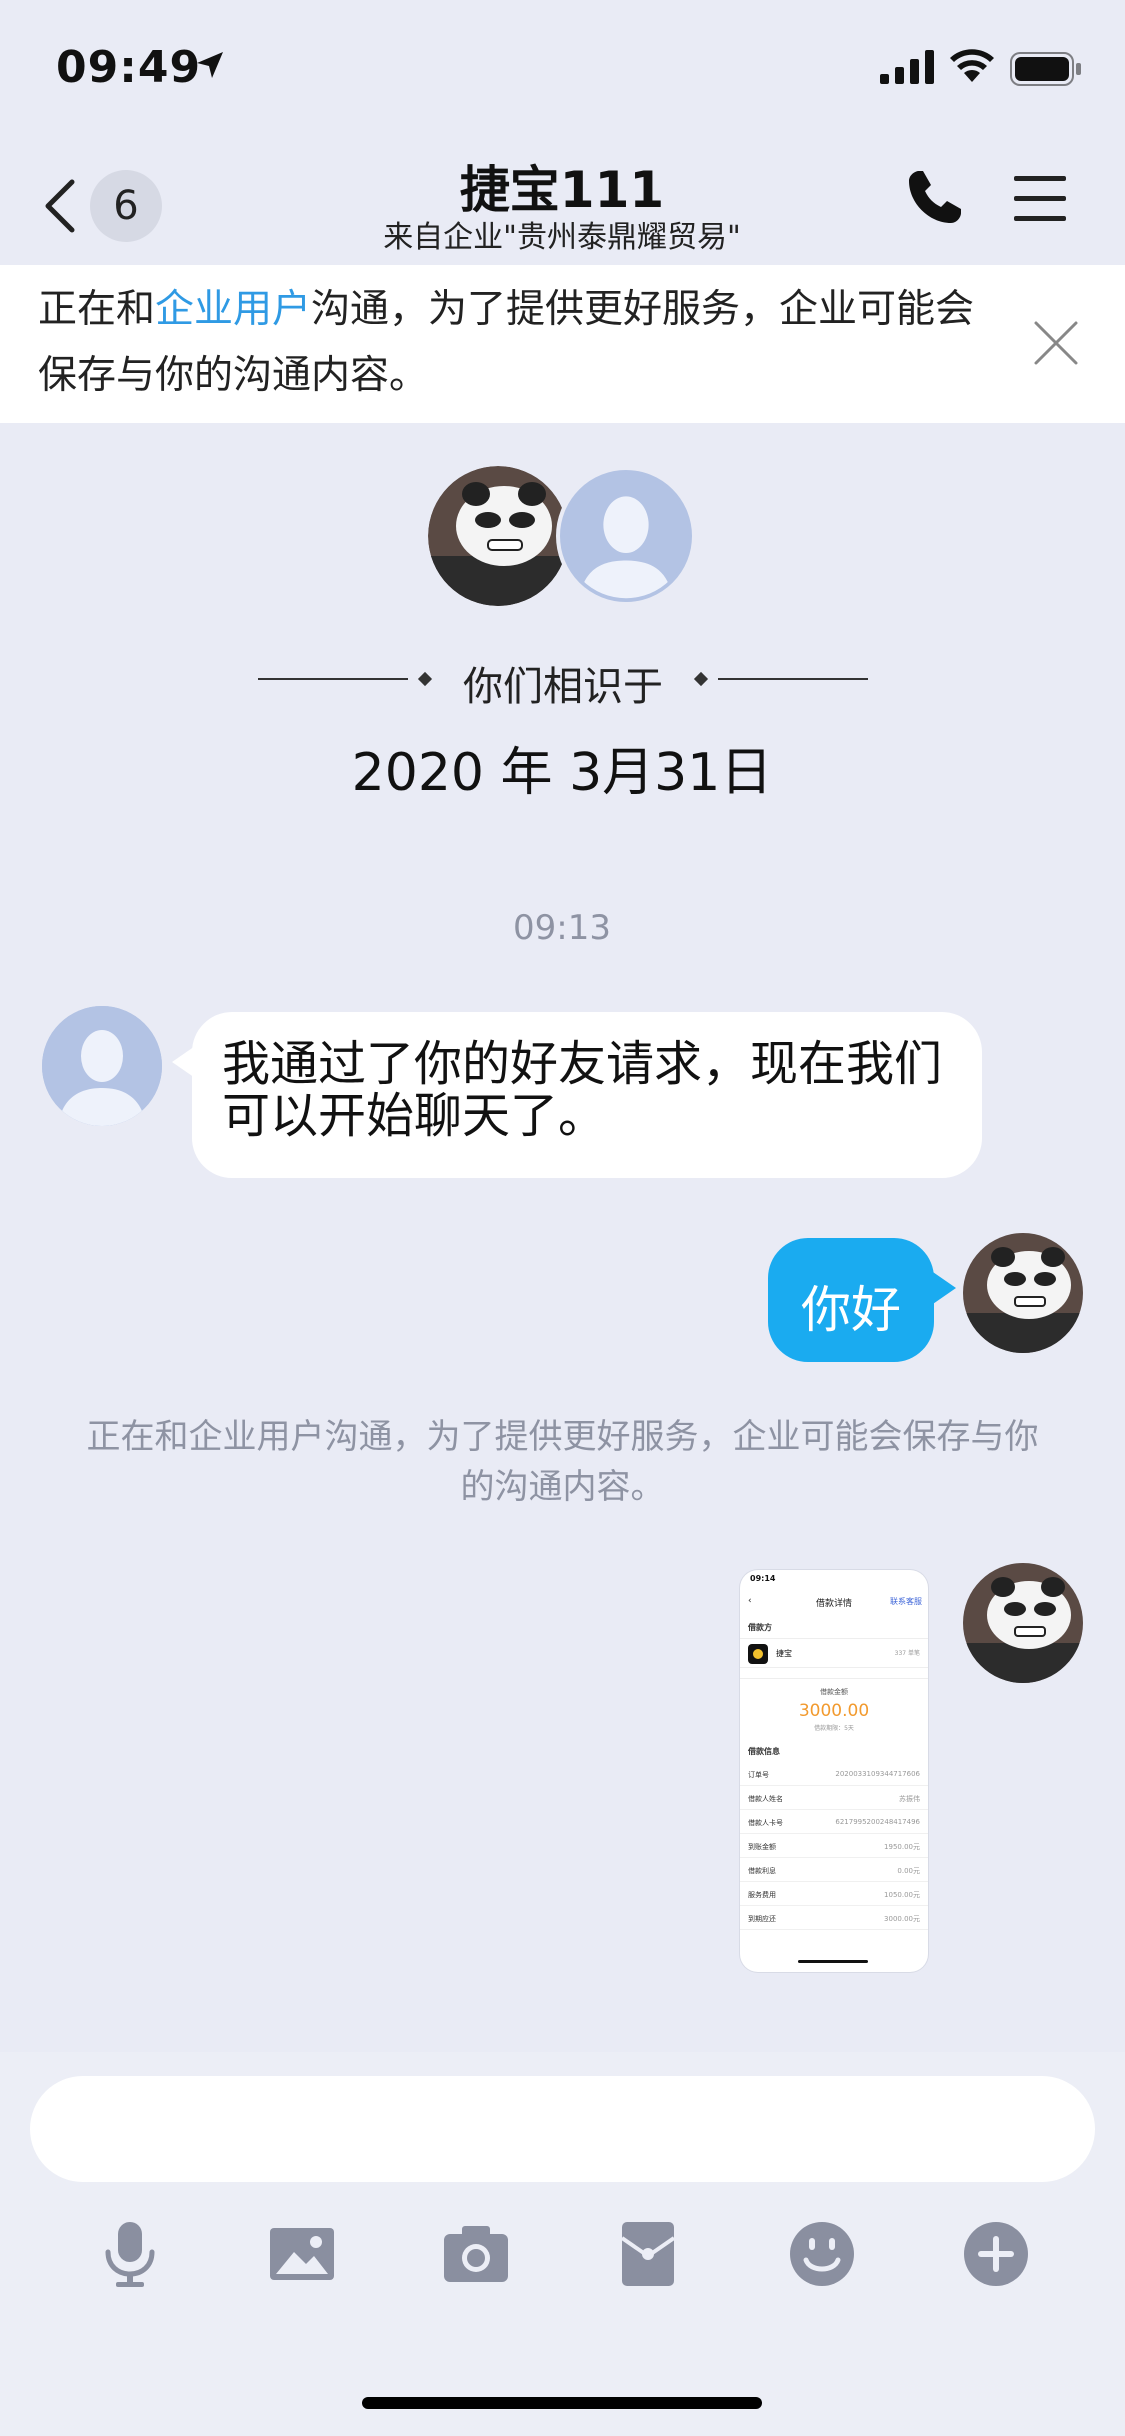  I want to click on outgoing-message-bubble: 你好, so click(851, 1300).